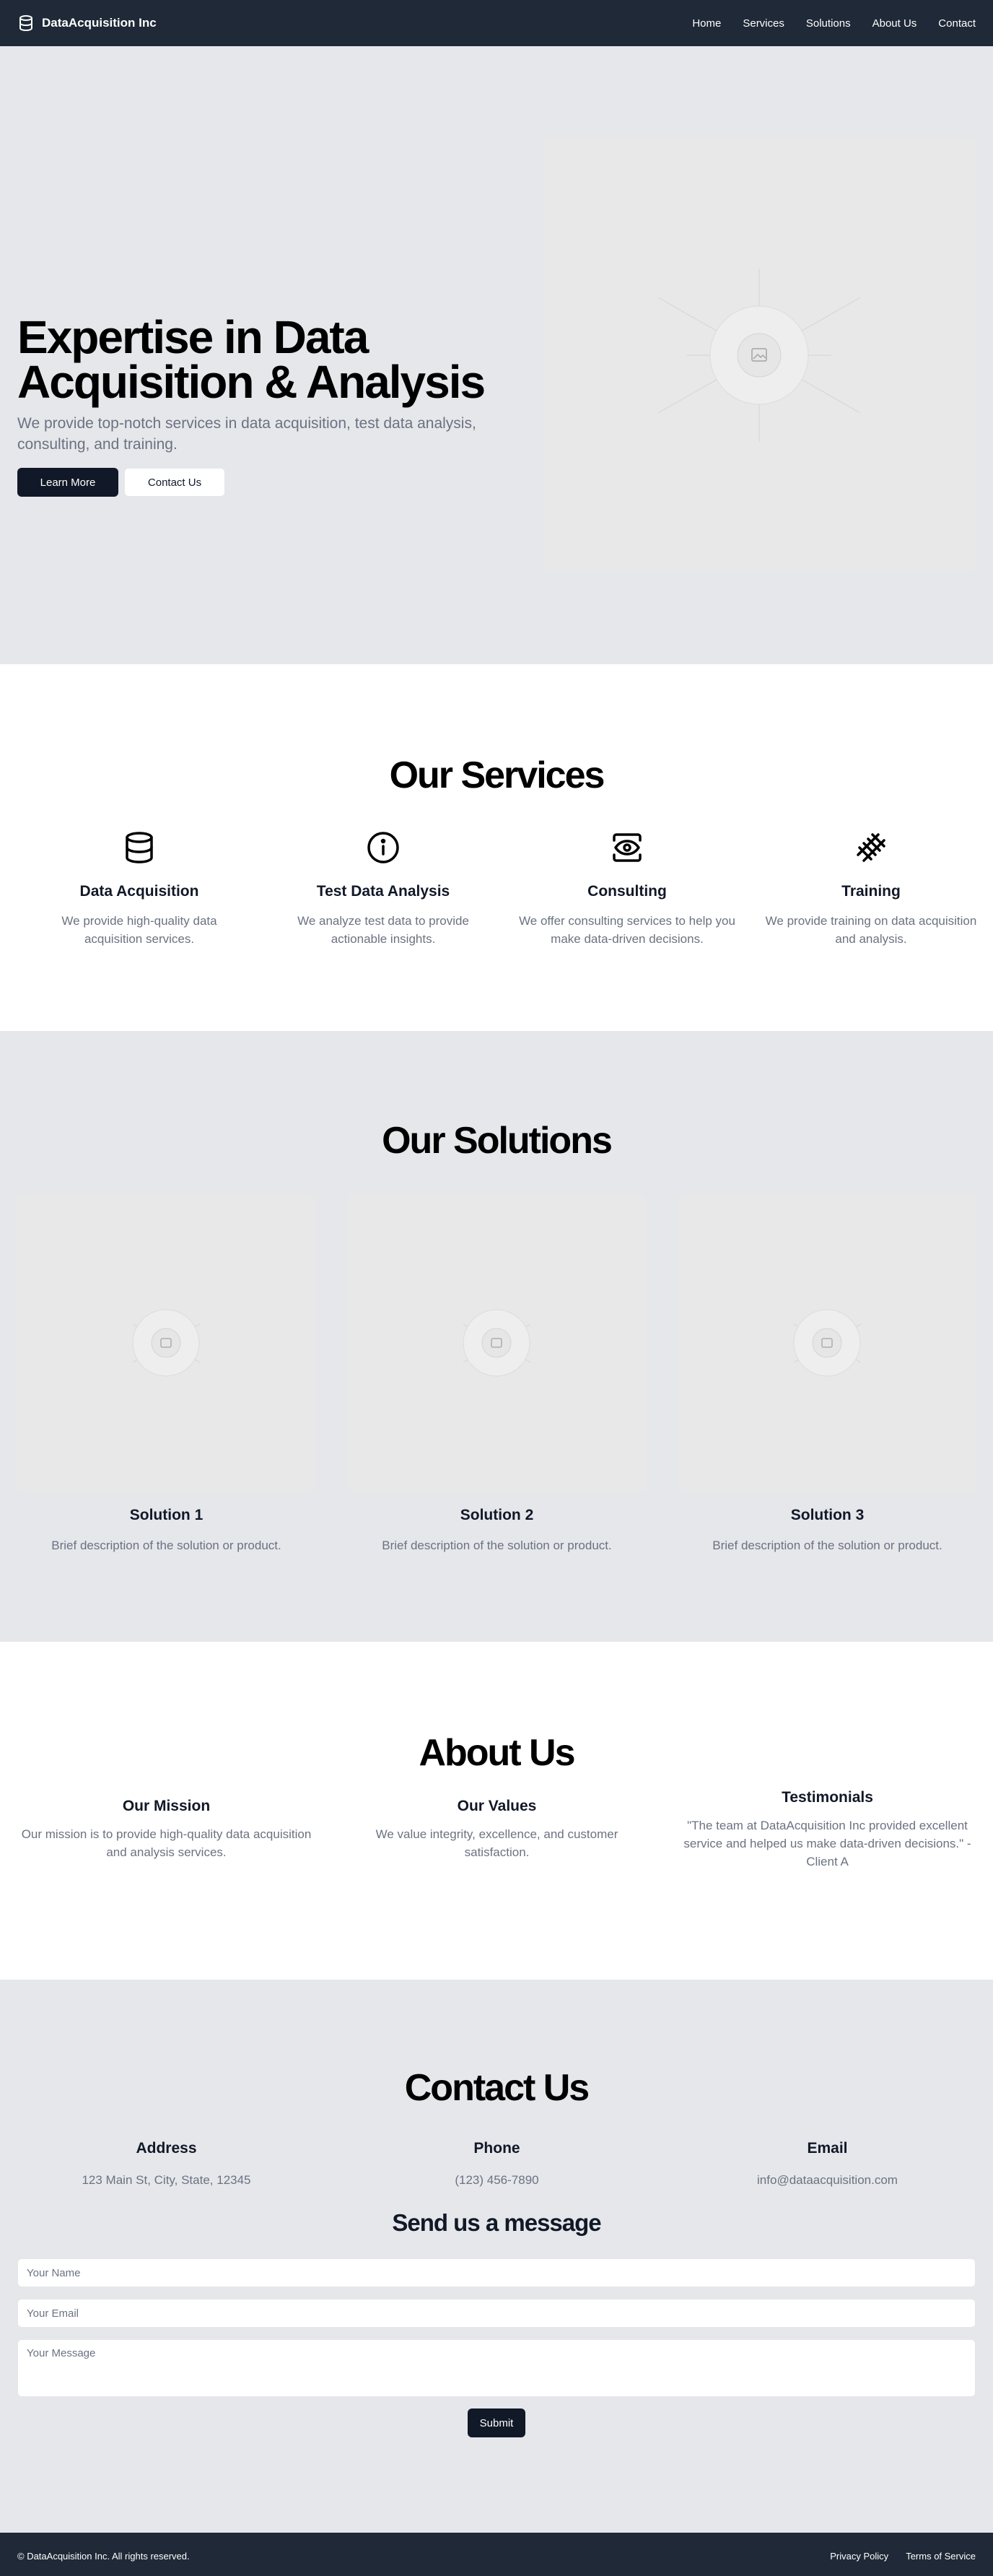  Describe the element at coordinates (871, 847) in the screenshot. I see `rail-icon` at that location.